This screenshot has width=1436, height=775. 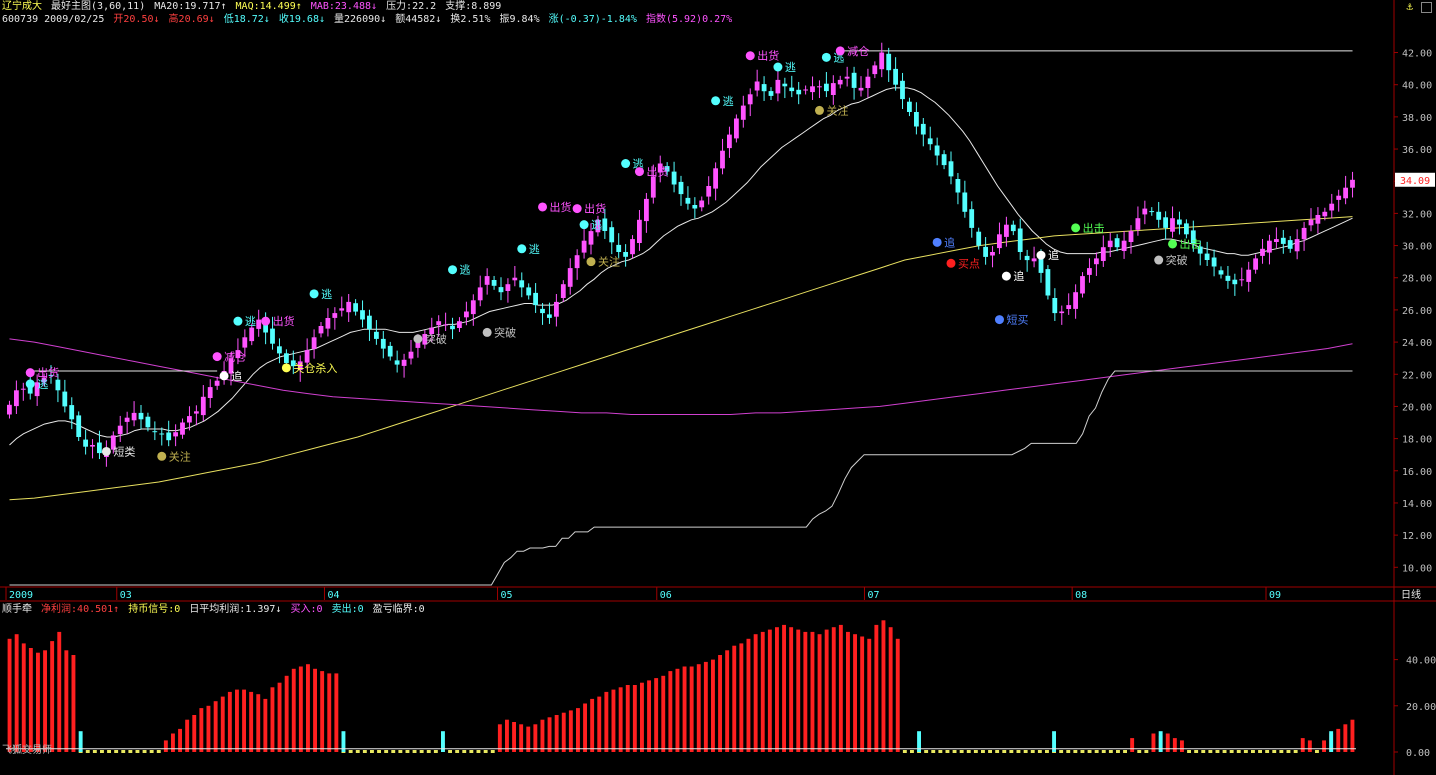 What do you see at coordinates (418, 19) in the screenshot?
I see `amount-value: 额44582↓` at bounding box center [418, 19].